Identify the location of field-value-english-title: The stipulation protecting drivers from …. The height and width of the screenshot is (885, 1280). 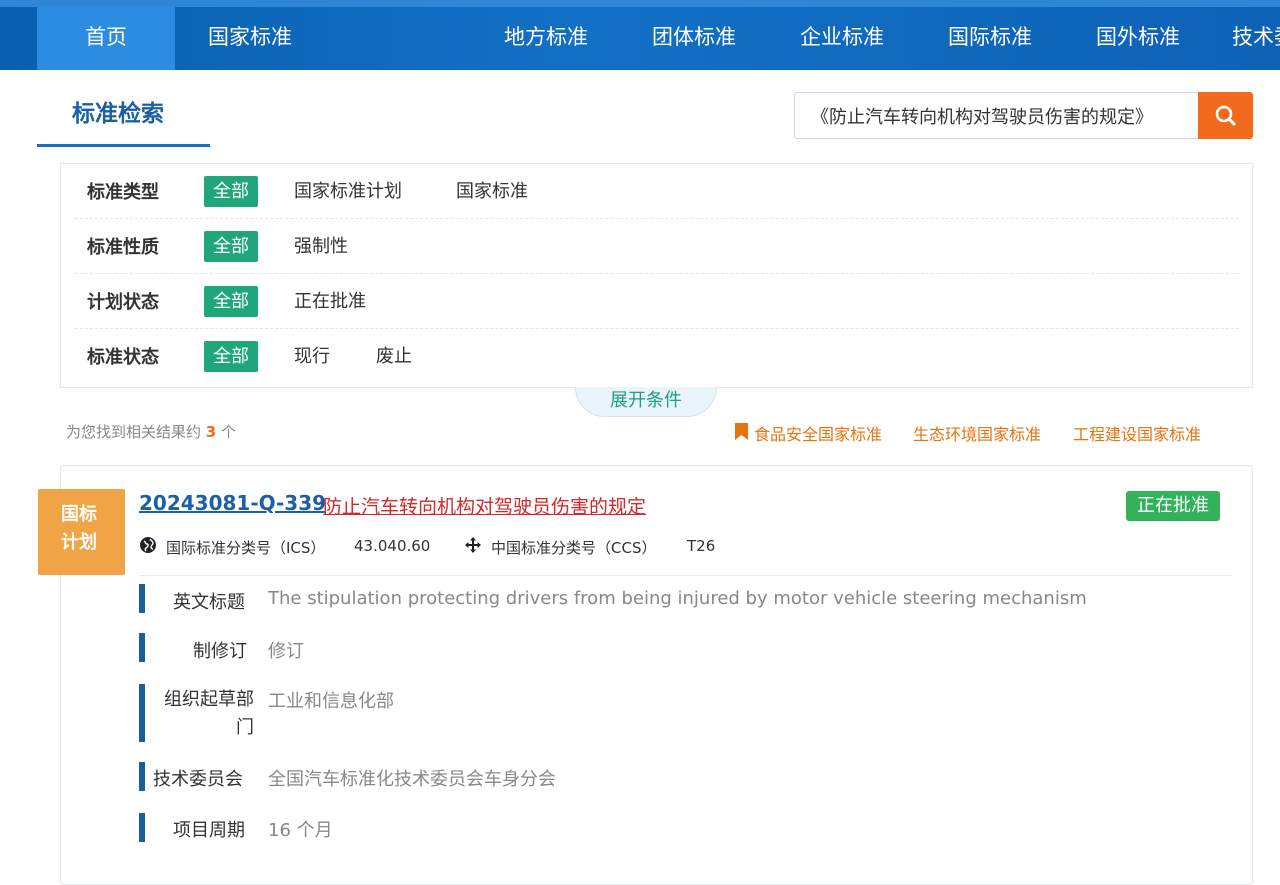
(677, 598).